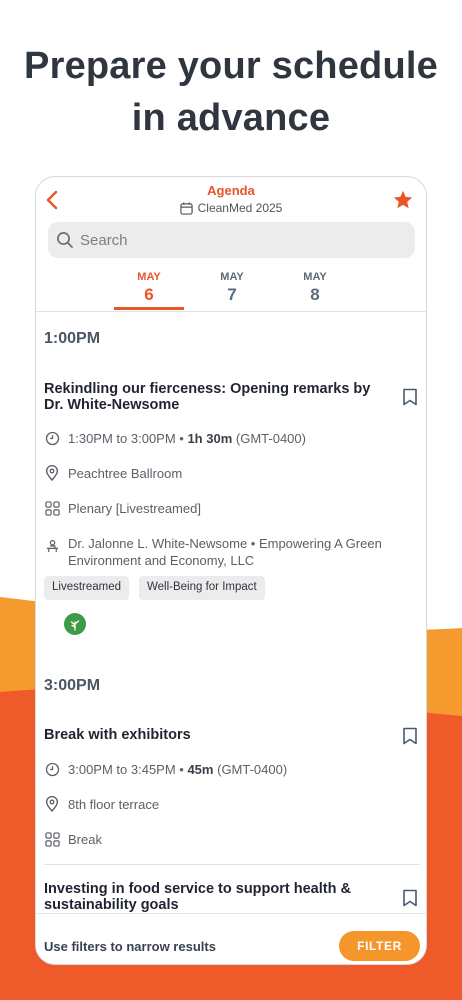 The height and width of the screenshot is (1000, 462). I want to click on divider, so click(232, 864).